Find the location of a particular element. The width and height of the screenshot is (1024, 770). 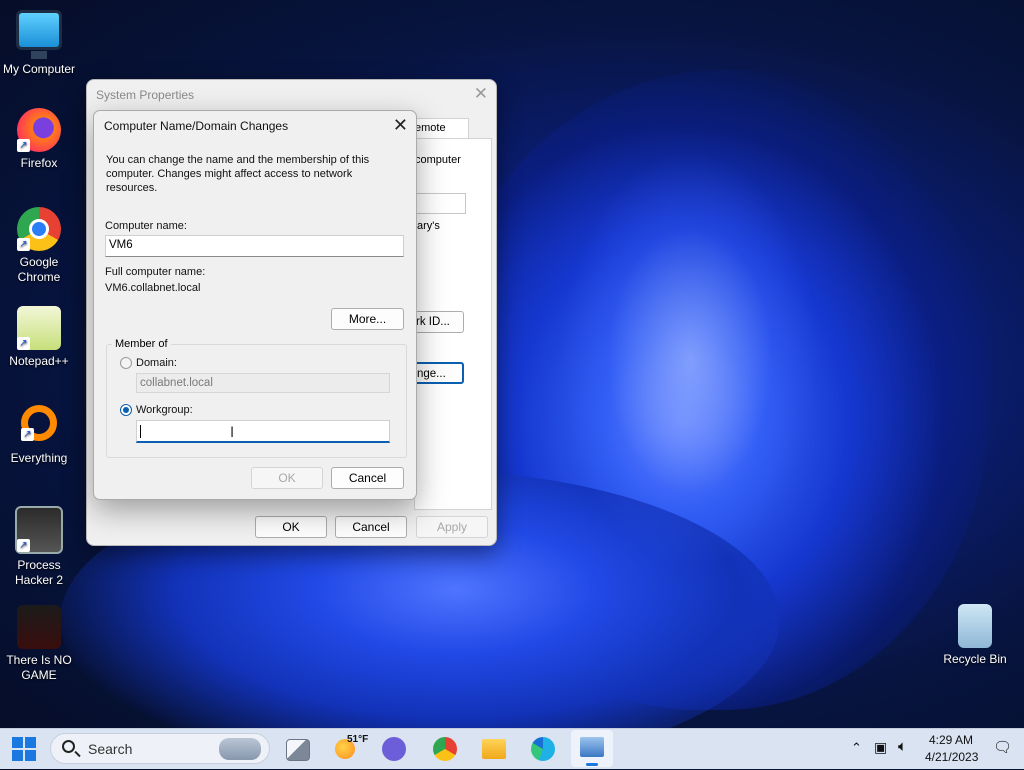

file-explorer-icon is located at coordinates (494, 749).